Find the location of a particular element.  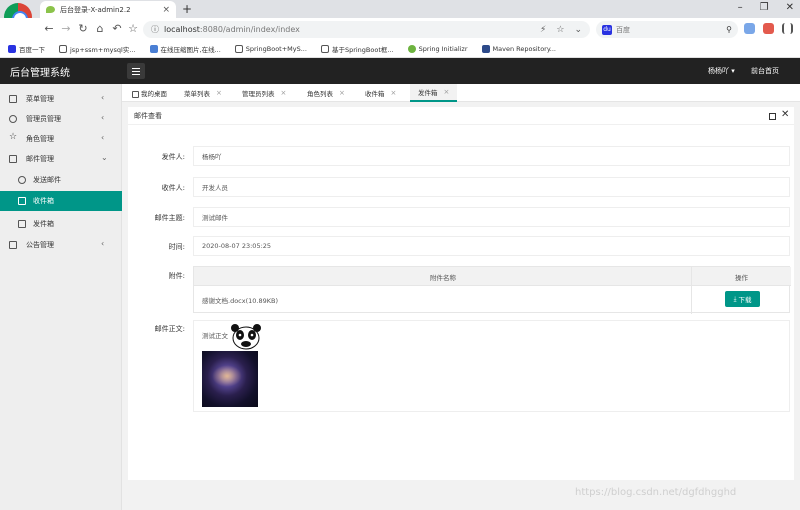

sidebar-item-send-mail: 发送邮件 is located at coordinates (61, 180).